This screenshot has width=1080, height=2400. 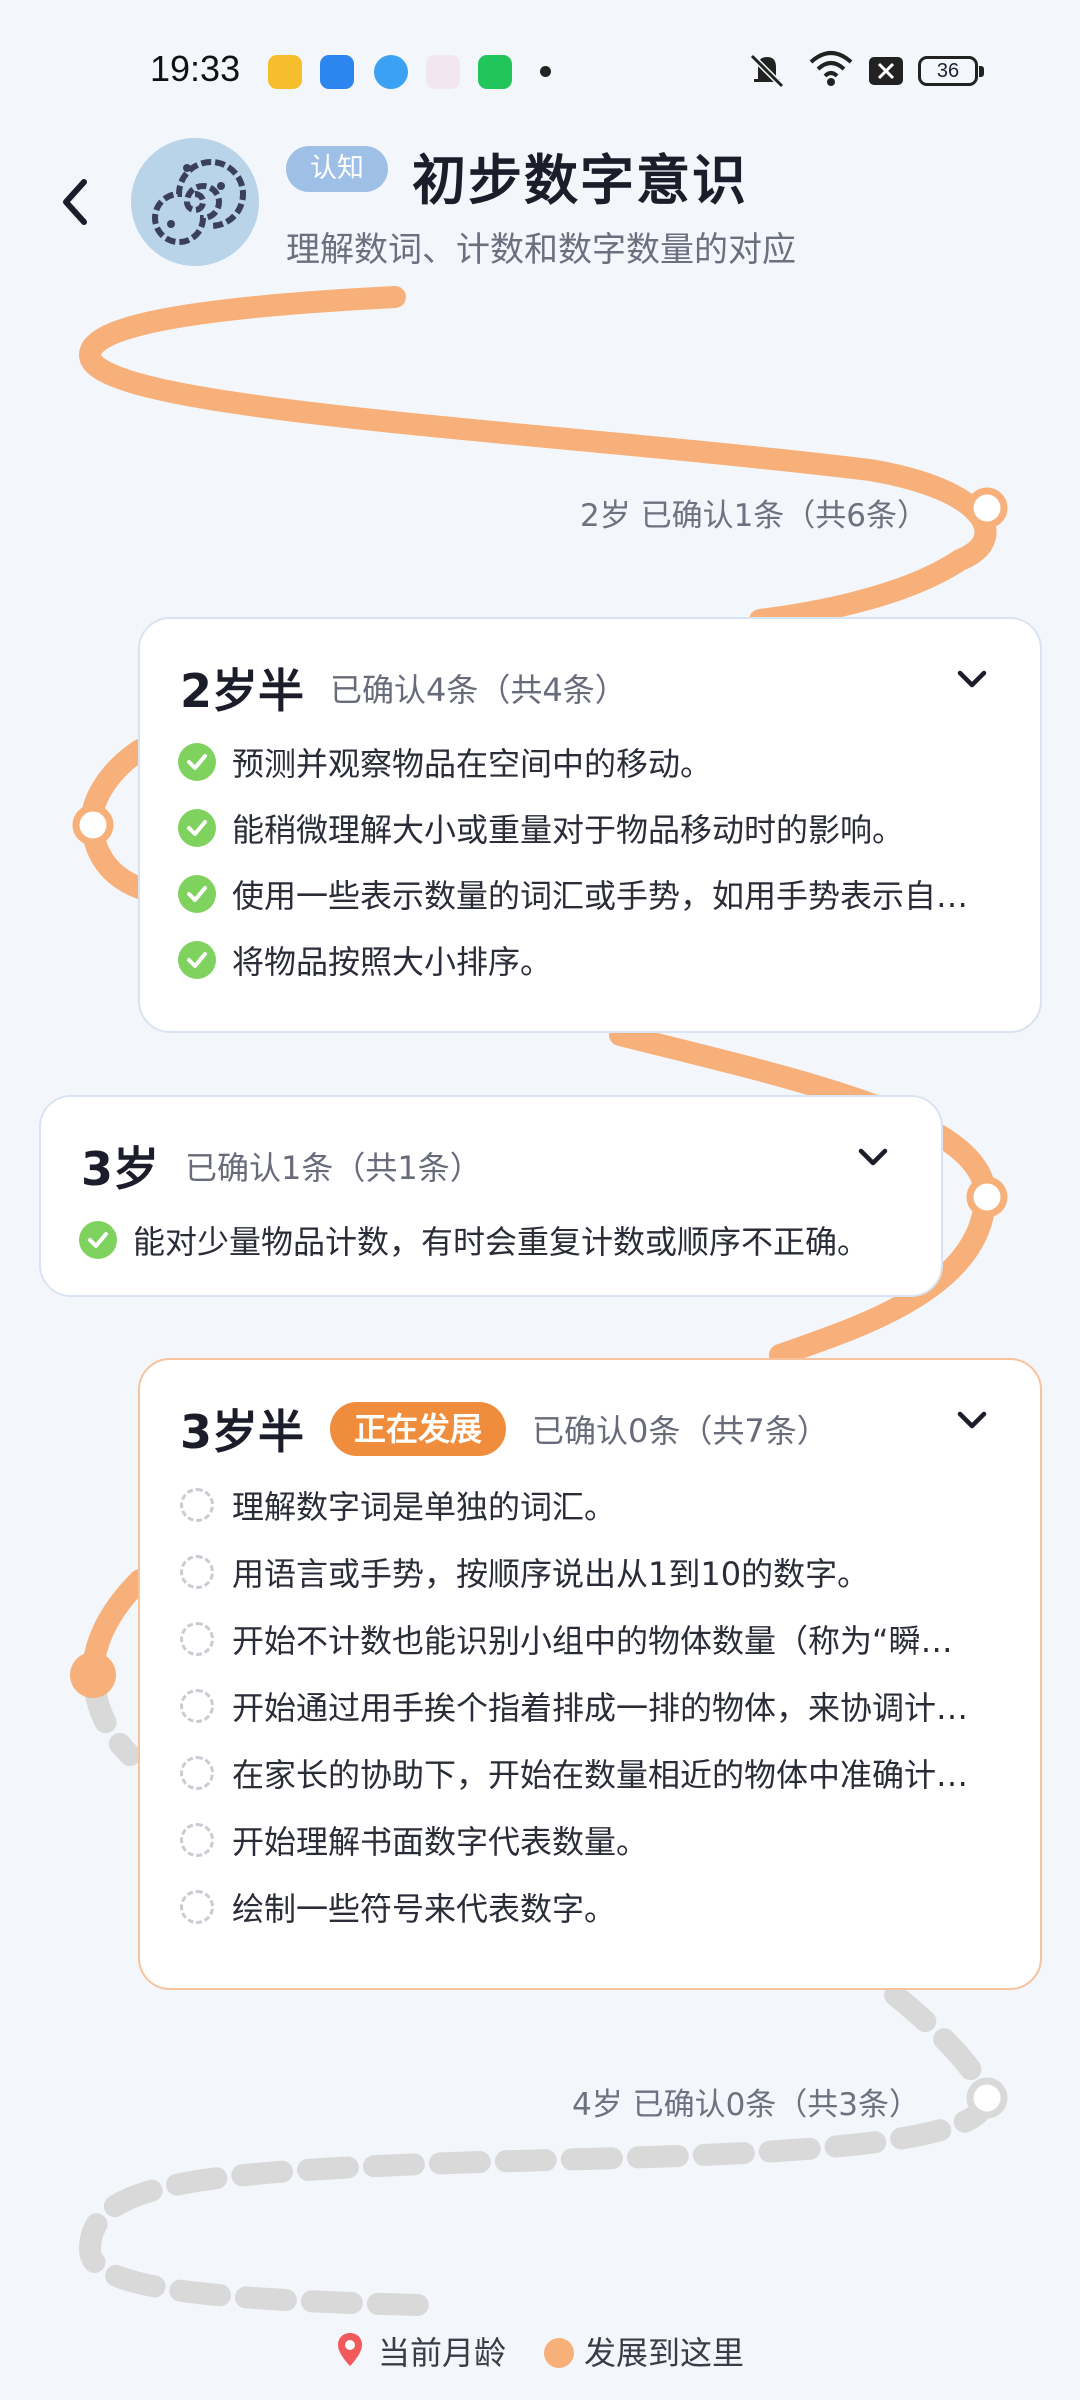 What do you see at coordinates (478, 690) in the screenshot?
I see `card-count: 已确认4条（共4条）` at bounding box center [478, 690].